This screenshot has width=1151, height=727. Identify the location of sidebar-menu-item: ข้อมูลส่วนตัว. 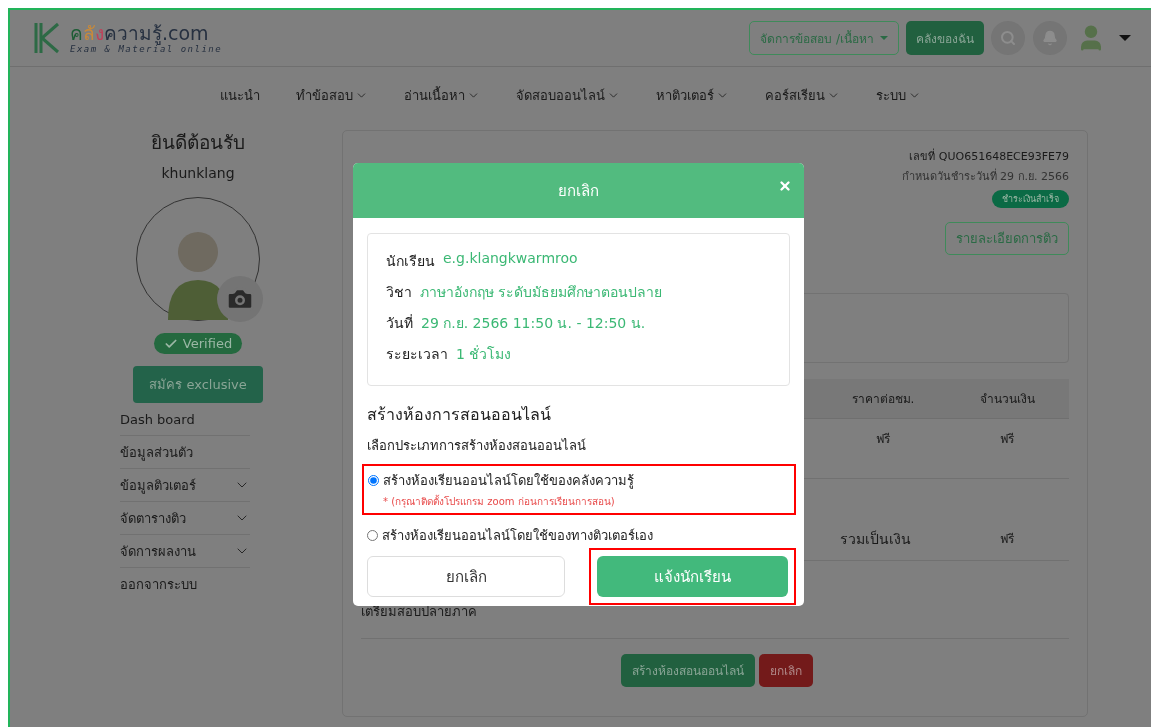
(185, 452).